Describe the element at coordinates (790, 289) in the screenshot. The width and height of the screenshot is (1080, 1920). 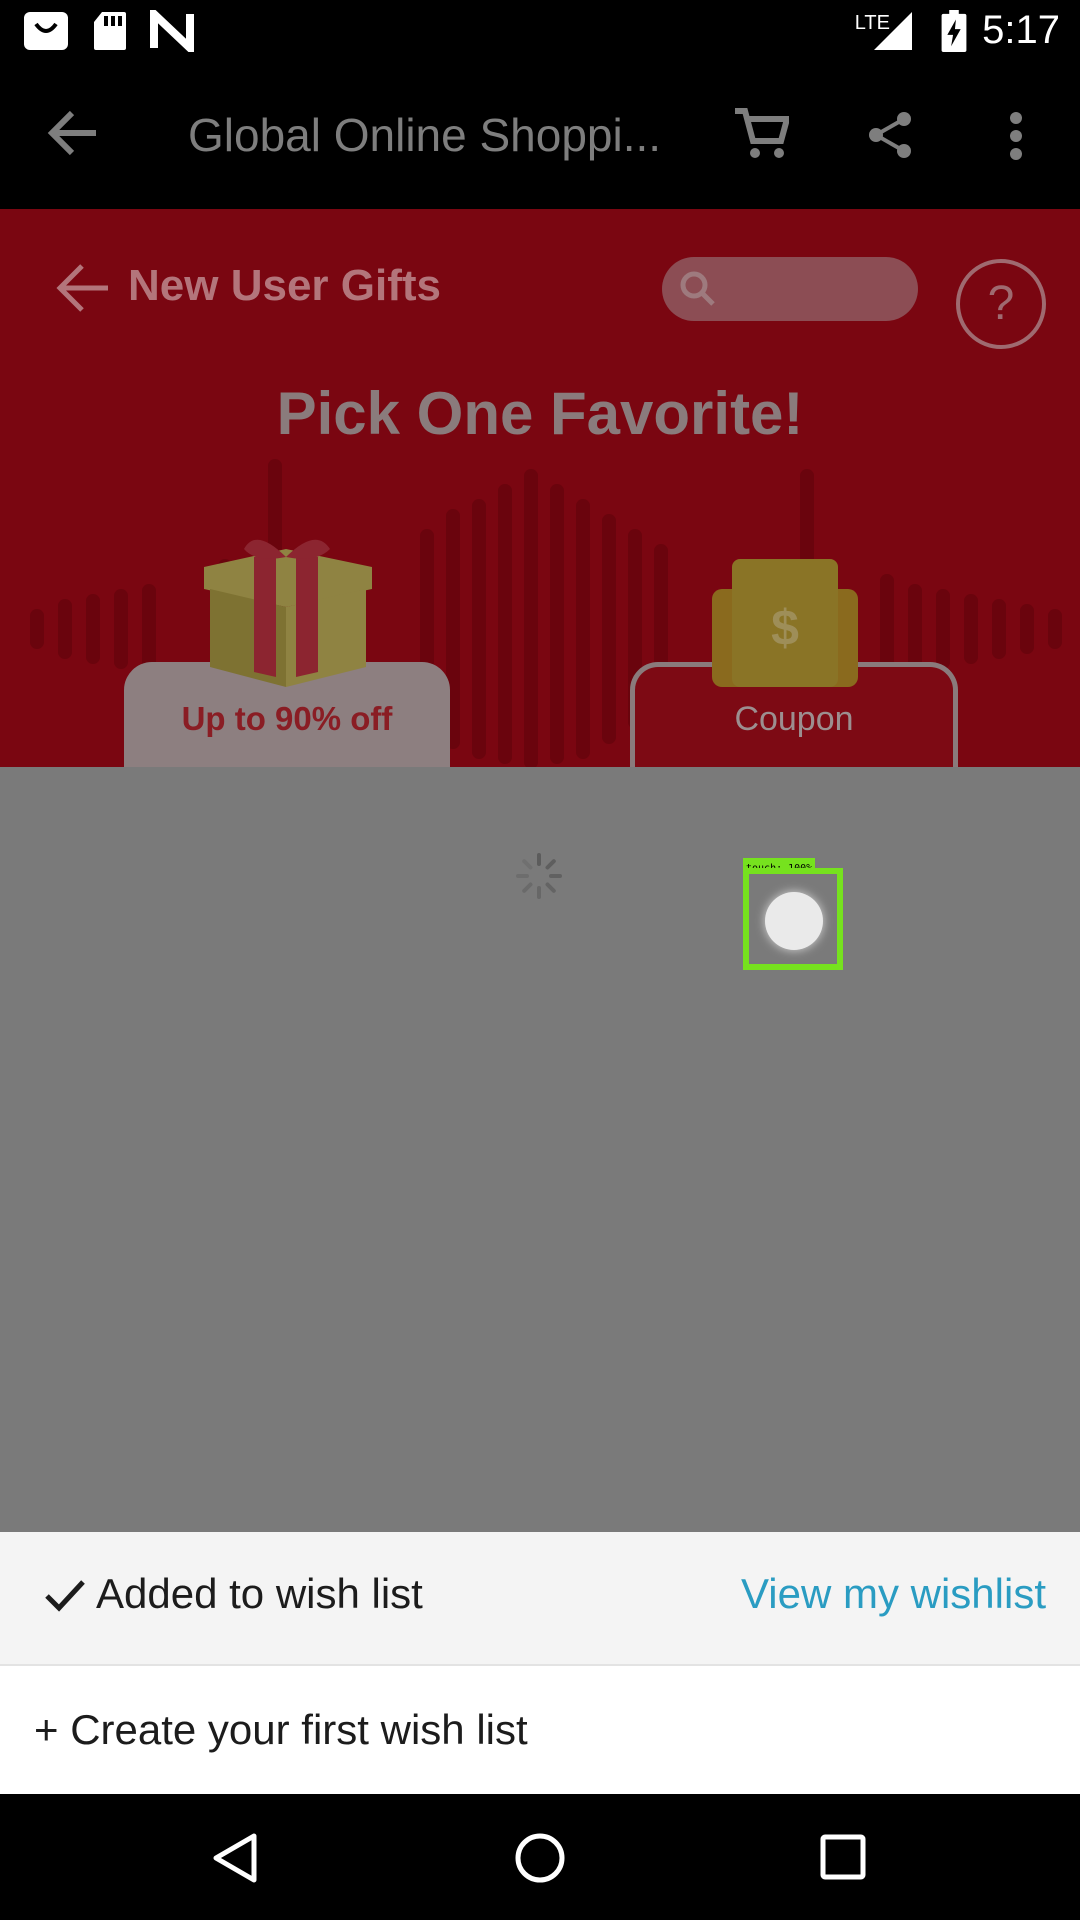
I see `search-input` at that location.